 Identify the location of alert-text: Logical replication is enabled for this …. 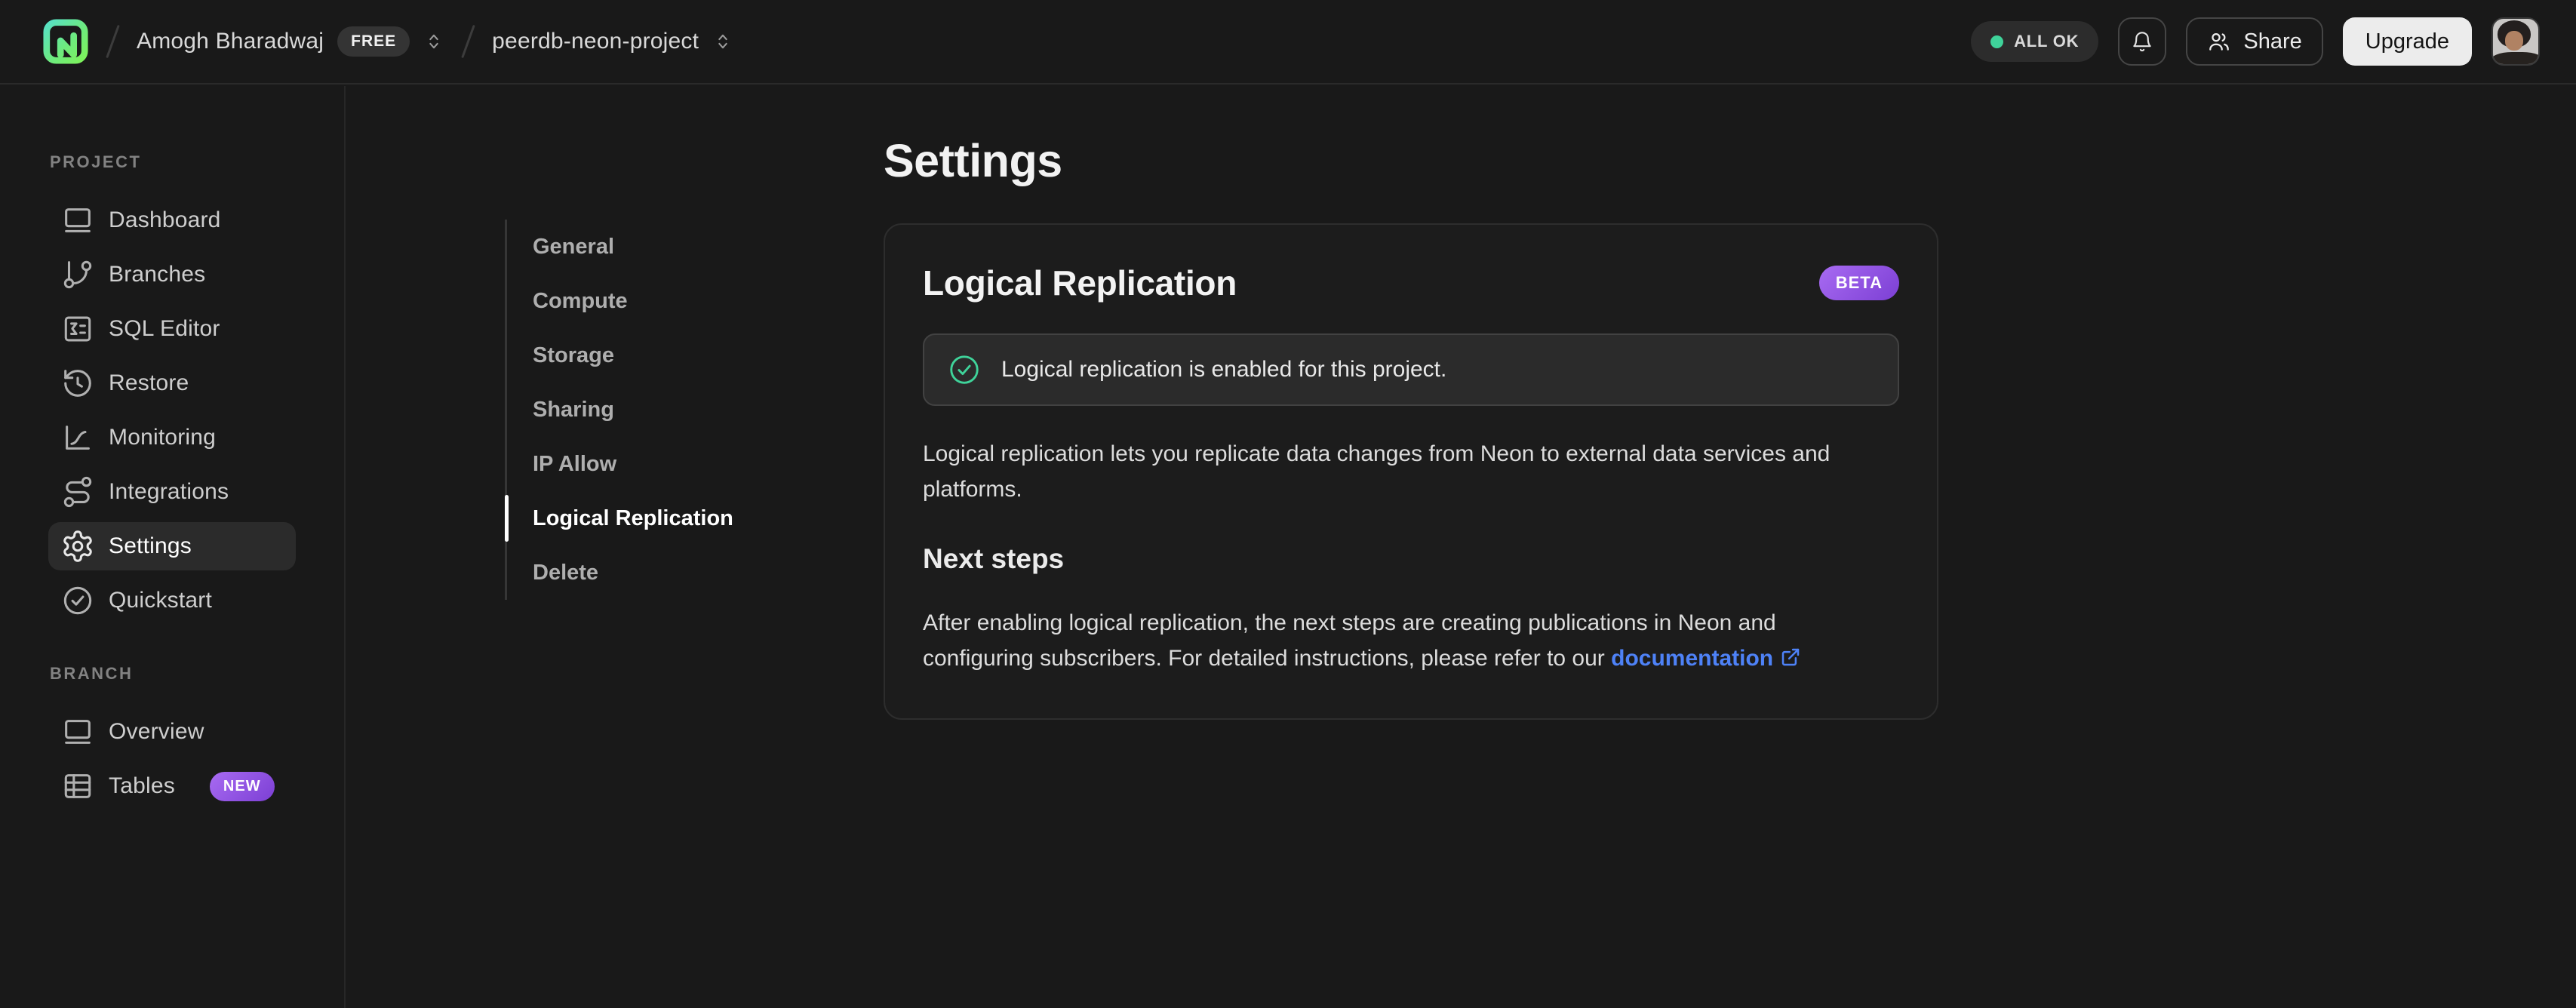
(1224, 369).